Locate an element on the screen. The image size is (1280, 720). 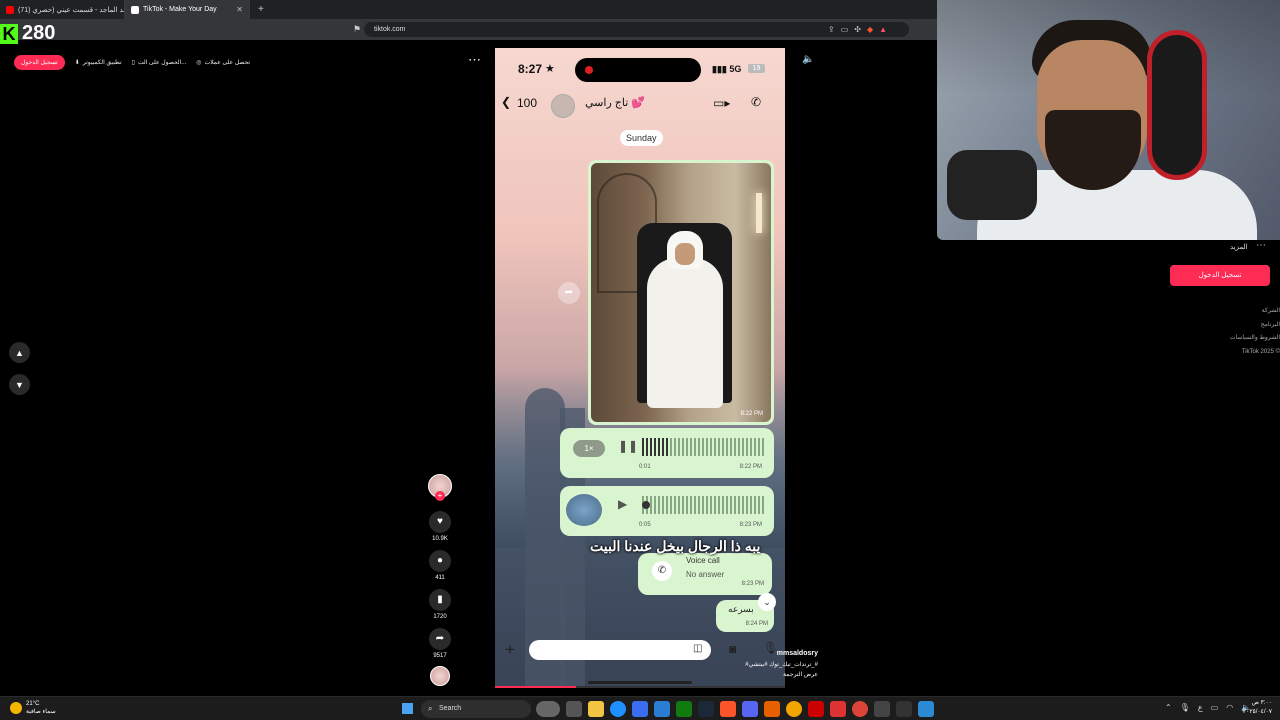
steam-icon is located at coordinates (706, 709).